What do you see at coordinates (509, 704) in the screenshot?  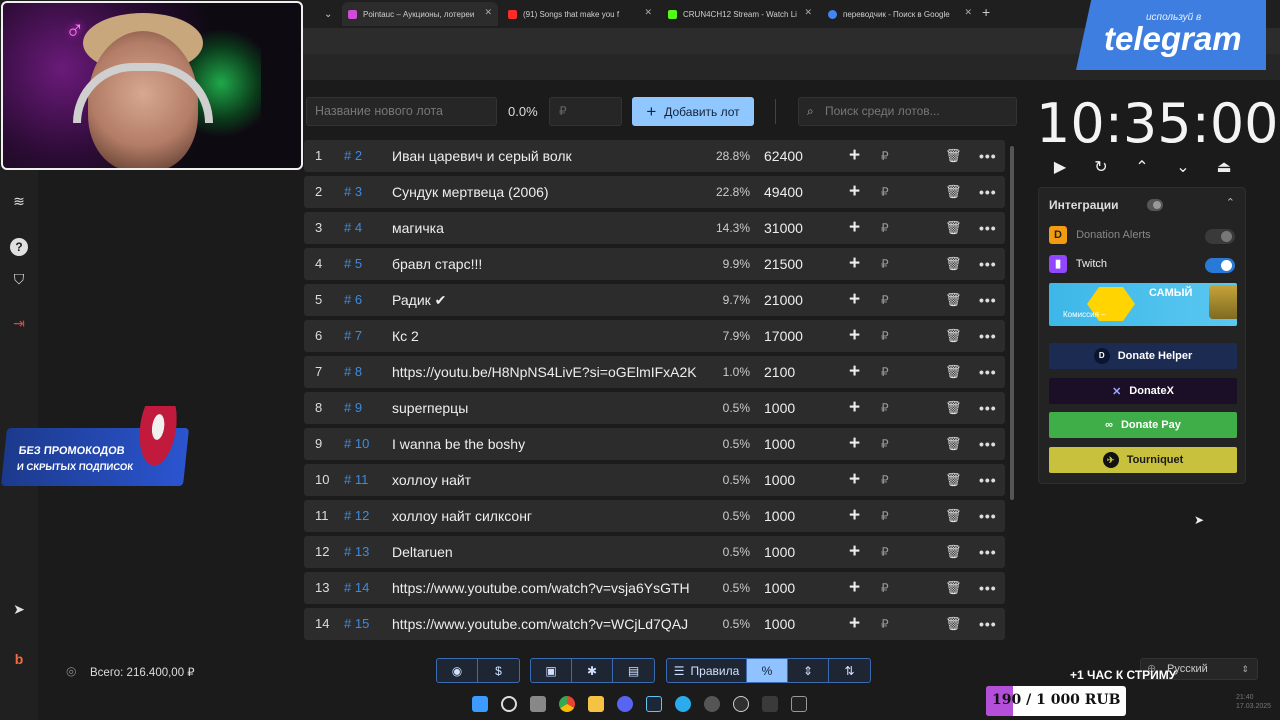 I see `search-icon` at bounding box center [509, 704].